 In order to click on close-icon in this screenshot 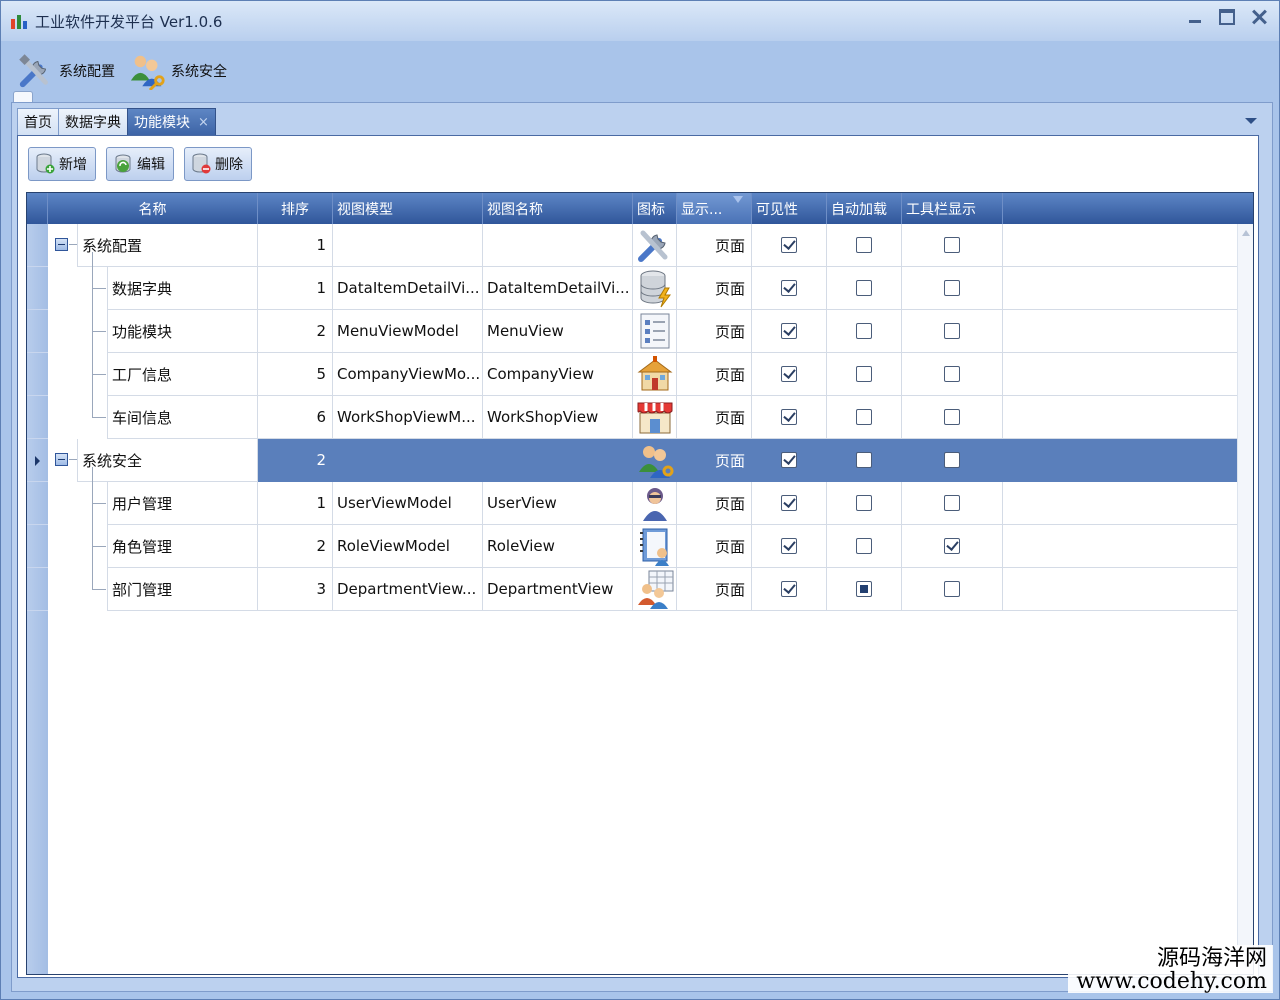, I will do `click(1259, 17)`.